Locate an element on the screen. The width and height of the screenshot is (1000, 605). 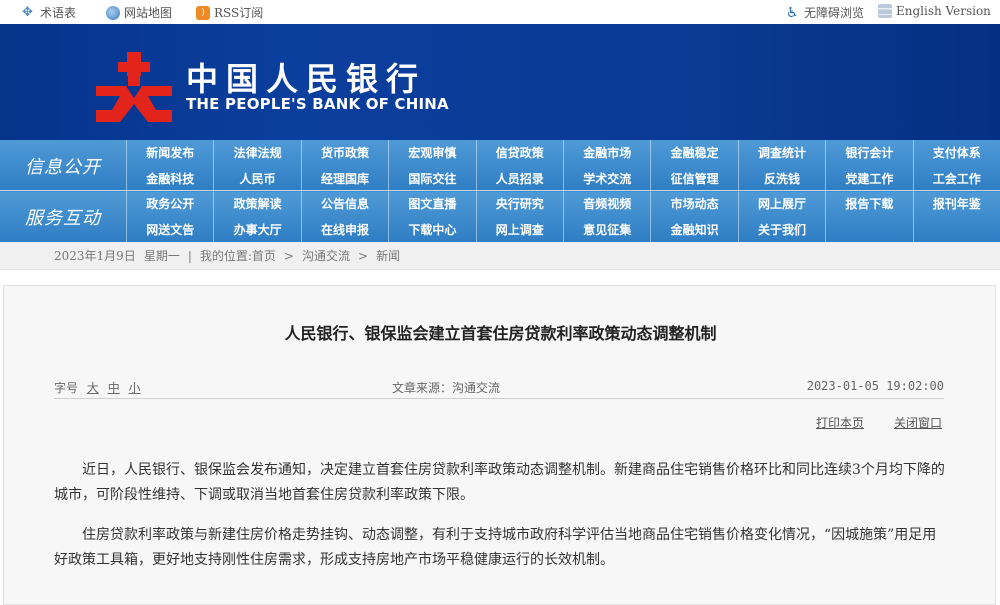
article-actions: 打印本页 关闭窗口 is located at coordinates (879, 422).